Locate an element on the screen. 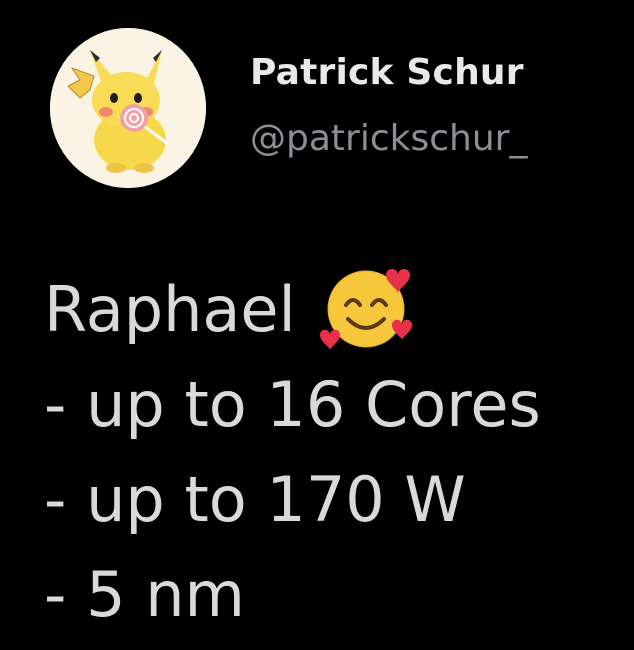 The image size is (634, 650). author-avatar is located at coordinates (128, 108).